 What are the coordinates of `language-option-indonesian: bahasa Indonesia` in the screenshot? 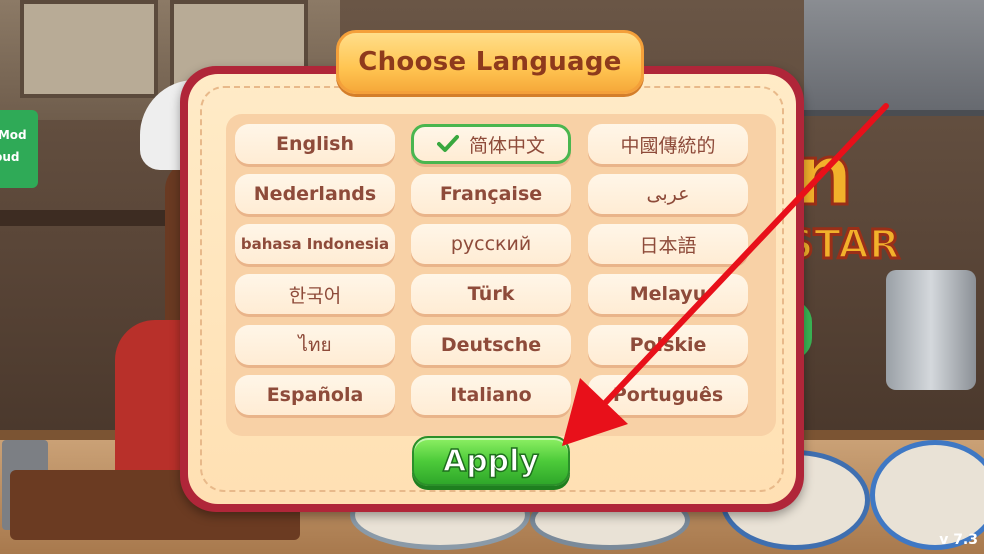 It's located at (315, 244).